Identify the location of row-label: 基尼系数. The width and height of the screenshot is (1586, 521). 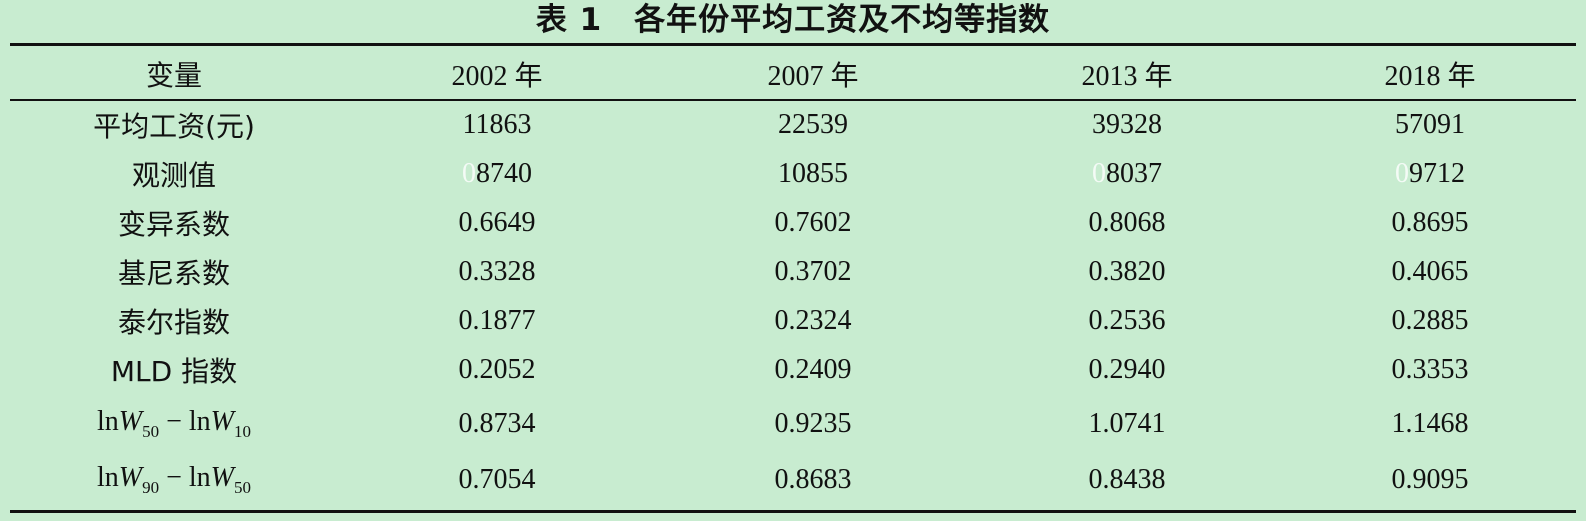
(173, 273).